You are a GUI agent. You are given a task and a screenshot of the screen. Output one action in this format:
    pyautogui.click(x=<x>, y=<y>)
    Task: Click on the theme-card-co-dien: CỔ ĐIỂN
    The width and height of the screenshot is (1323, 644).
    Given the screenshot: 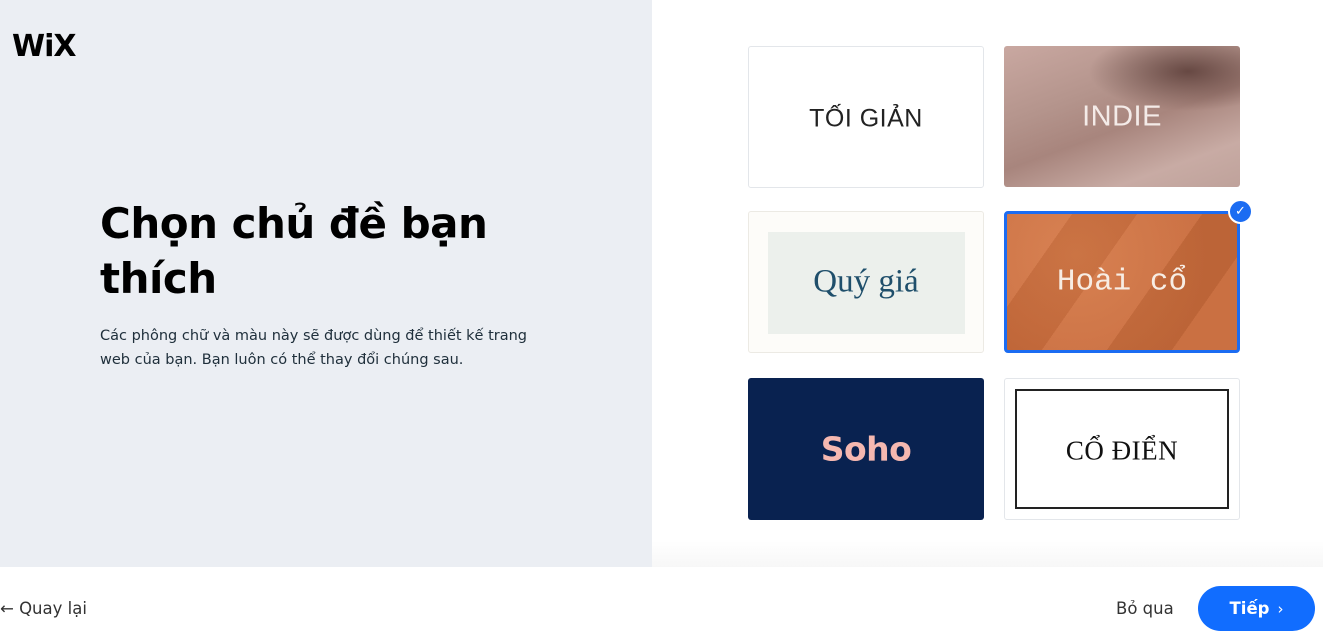 What is the action you would take?
    pyautogui.click(x=1122, y=449)
    